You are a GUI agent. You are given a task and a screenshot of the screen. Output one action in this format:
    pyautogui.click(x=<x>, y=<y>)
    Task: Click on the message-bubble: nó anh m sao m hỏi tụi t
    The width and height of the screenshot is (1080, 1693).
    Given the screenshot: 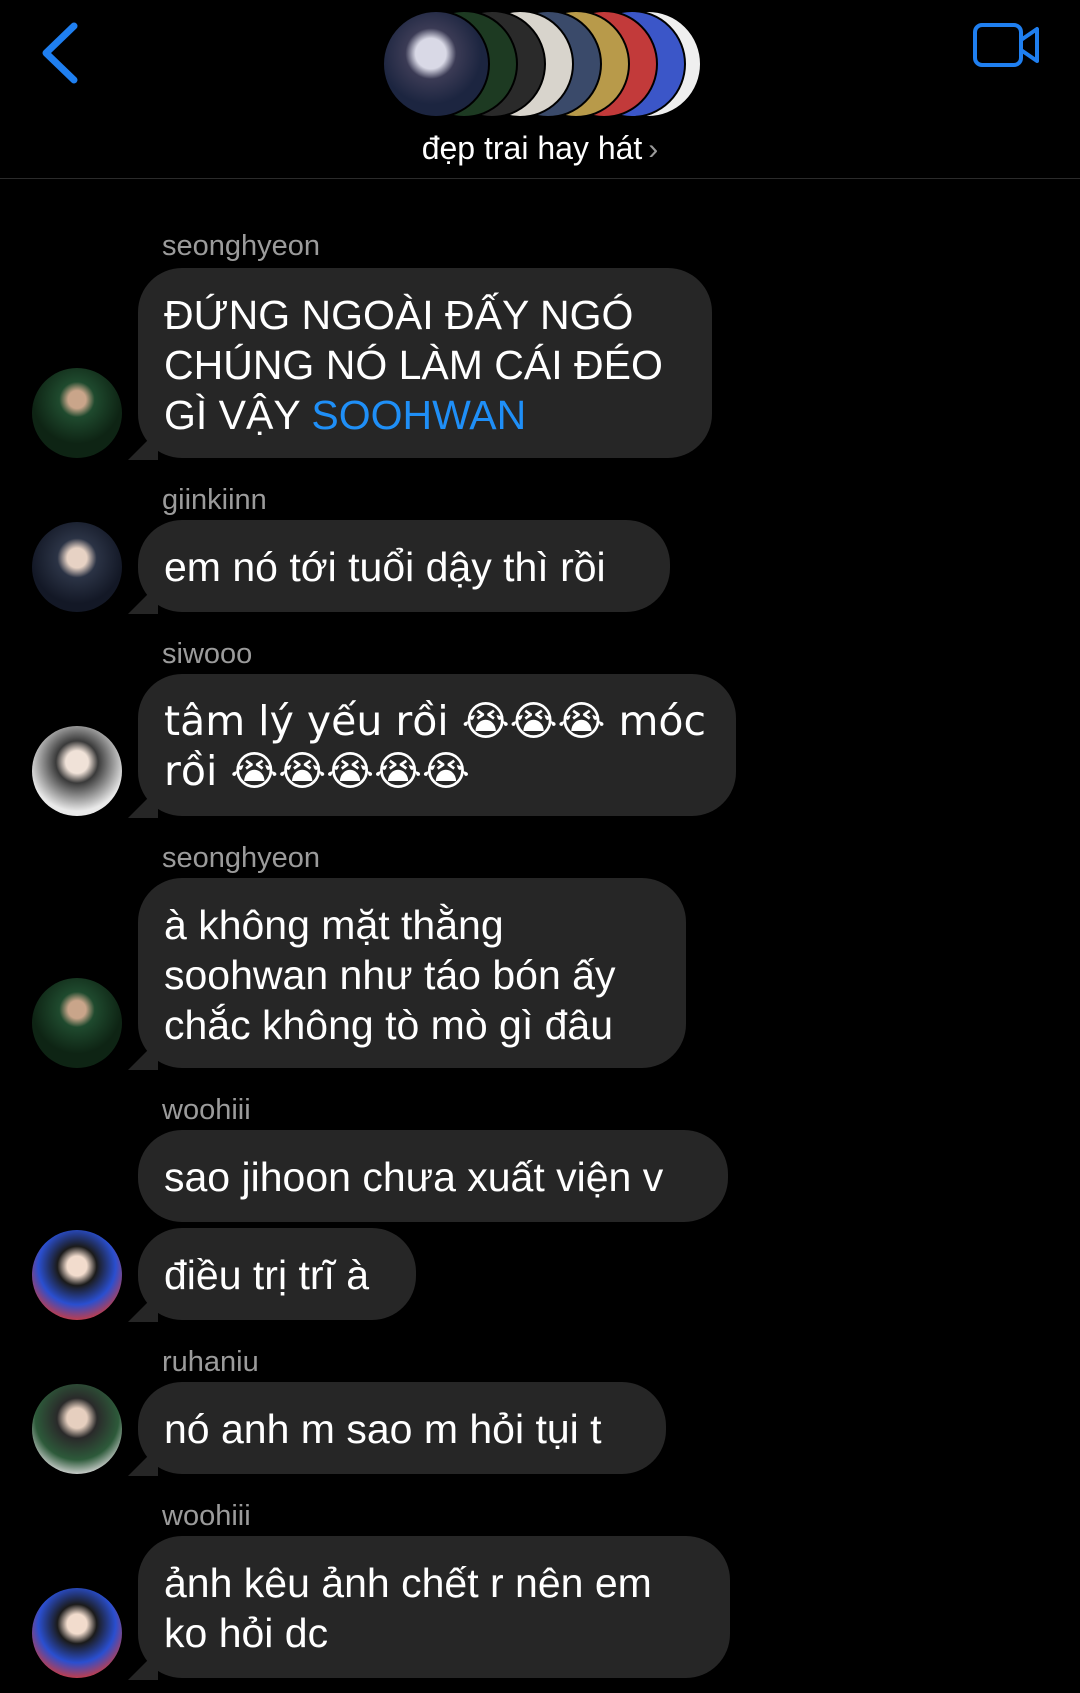 What is the action you would take?
    pyautogui.click(x=402, y=1428)
    